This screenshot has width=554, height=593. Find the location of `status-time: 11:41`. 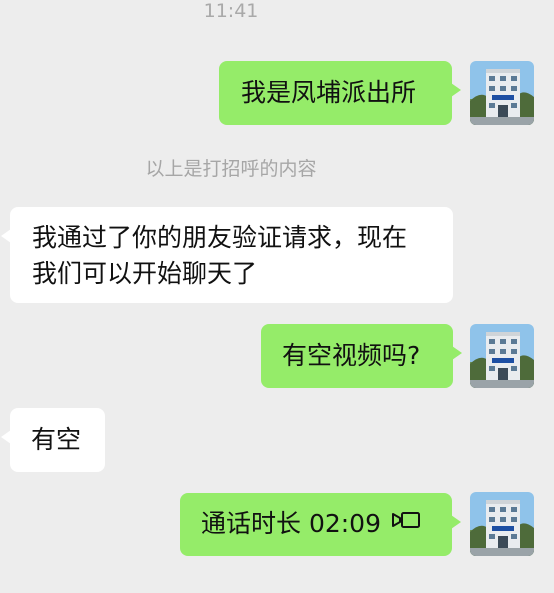

status-time: 11:41 is located at coordinates (231, 11).